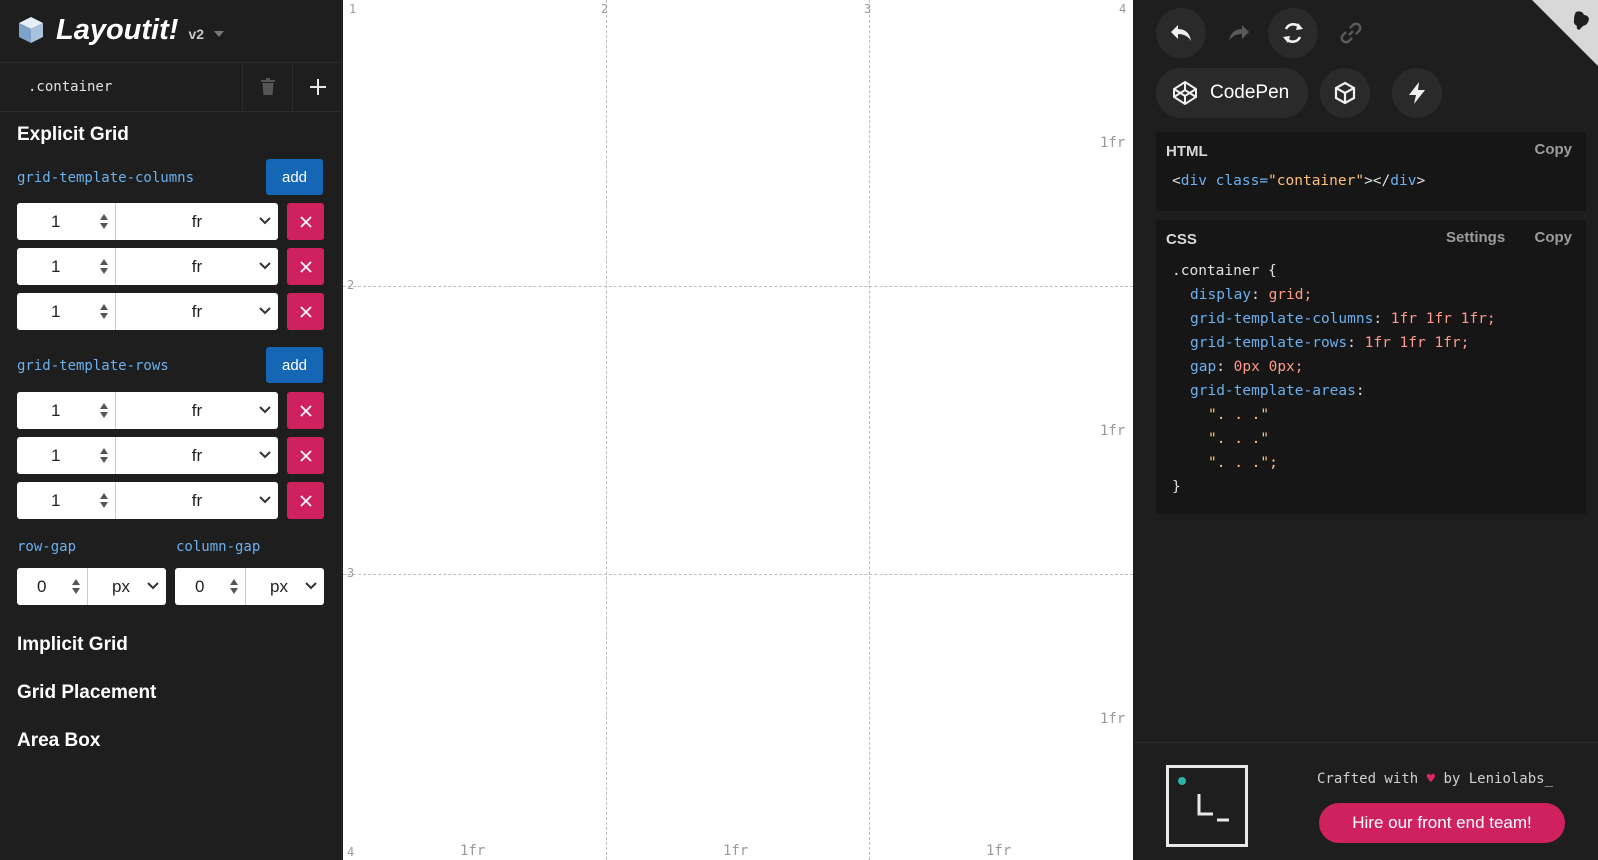 Image resolution: width=1598 pixels, height=860 pixels. What do you see at coordinates (1293, 33) in the screenshot?
I see `reset-button` at bounding box center [1293, 33].